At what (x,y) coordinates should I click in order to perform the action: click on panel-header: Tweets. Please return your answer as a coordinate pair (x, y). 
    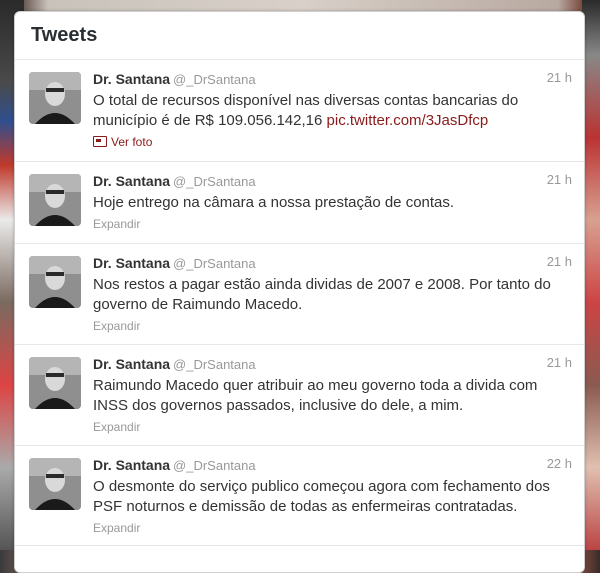
    Looking at the image, I should click on (299, 36).